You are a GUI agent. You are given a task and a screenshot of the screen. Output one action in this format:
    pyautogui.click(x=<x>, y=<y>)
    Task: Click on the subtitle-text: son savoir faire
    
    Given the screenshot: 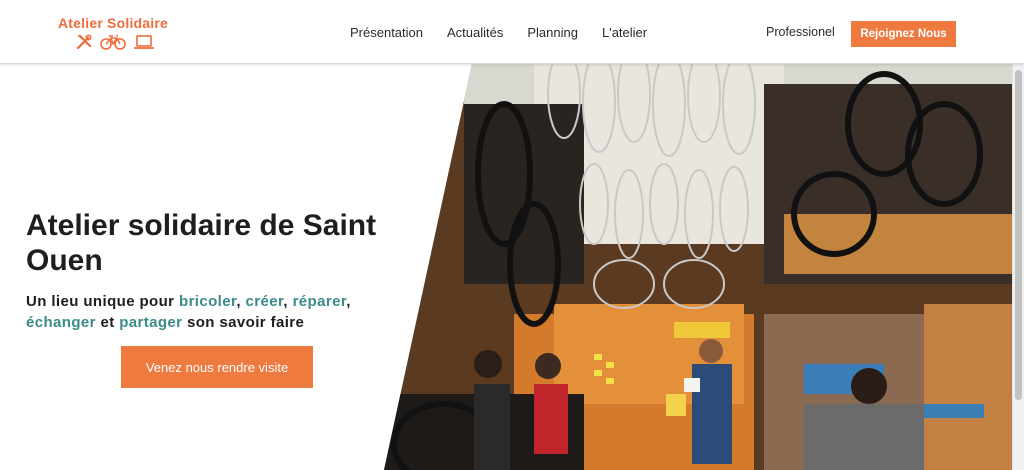 What is the action you would take?
    pyautogui.click(x=243, y=322)
    